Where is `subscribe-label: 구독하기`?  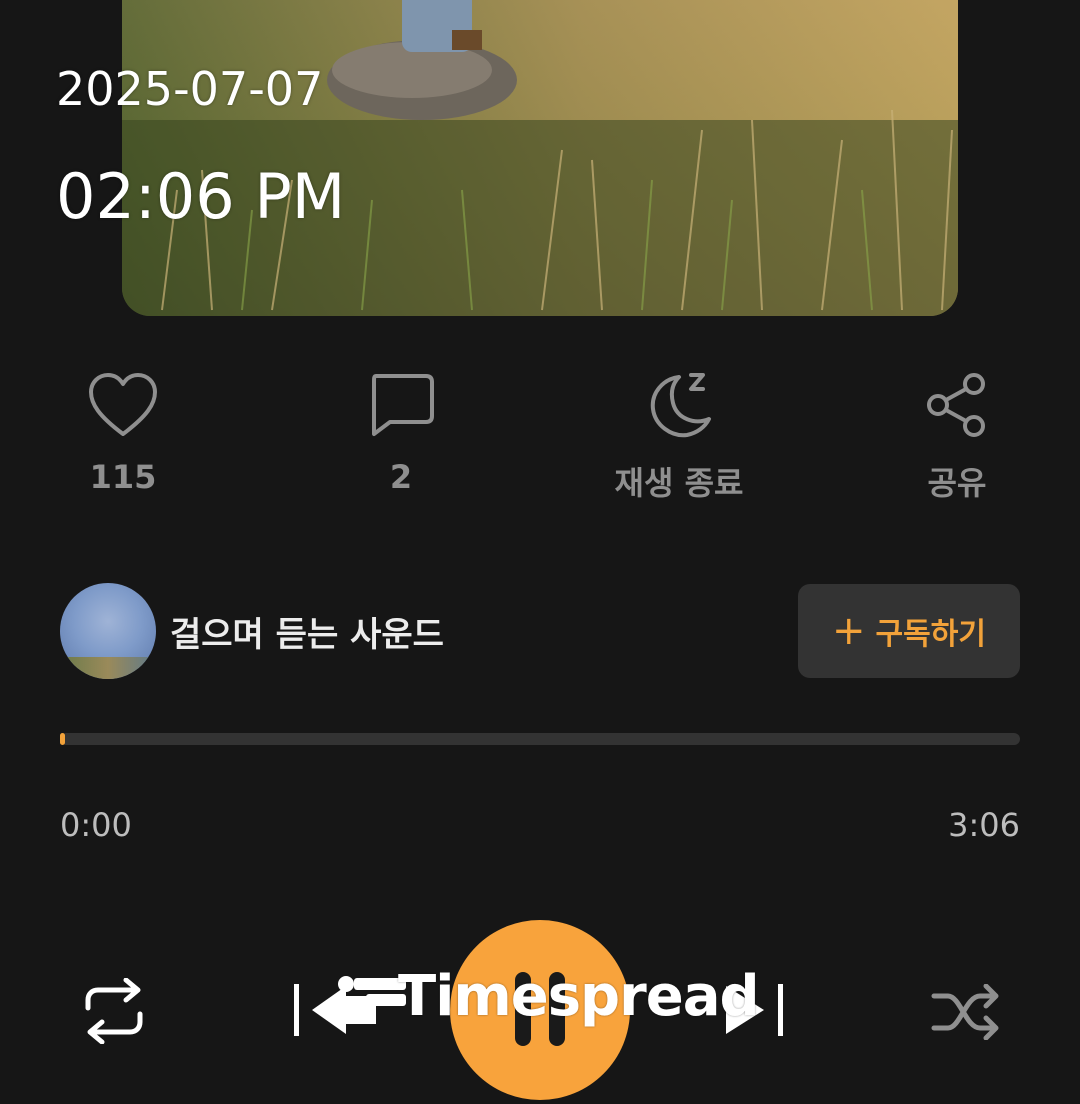
subscribe-label: 구독하기 is located at coordinates (930, 634).